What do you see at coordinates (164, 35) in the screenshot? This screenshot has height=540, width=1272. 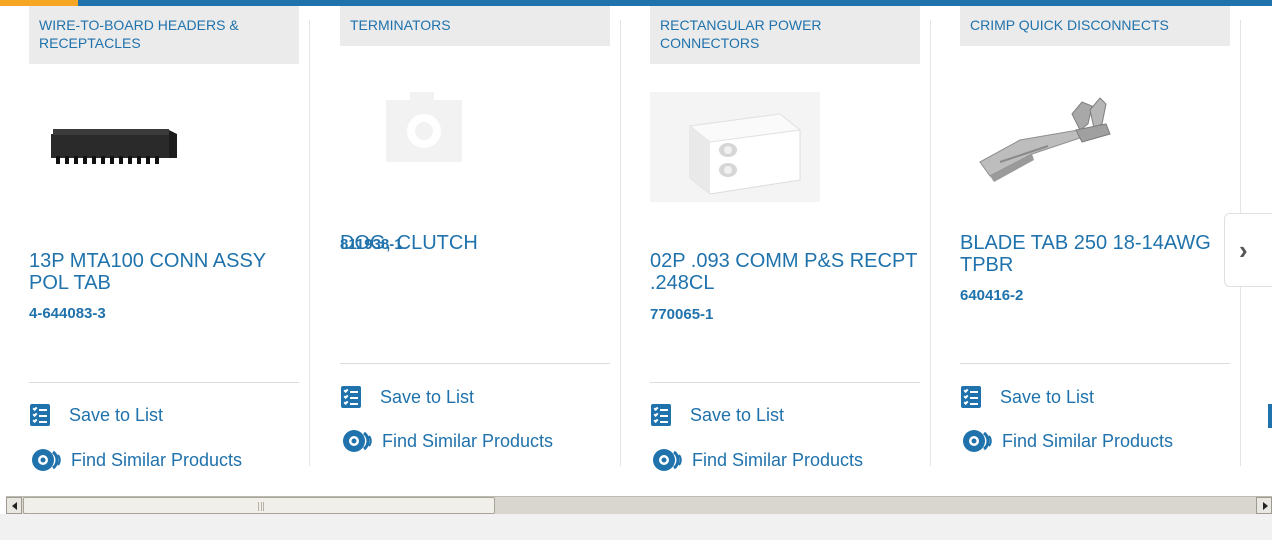 I see `product-category: WIRE-TO-BOARD HEADERS & RECEPTACLES` at bounding box center [164, 35].